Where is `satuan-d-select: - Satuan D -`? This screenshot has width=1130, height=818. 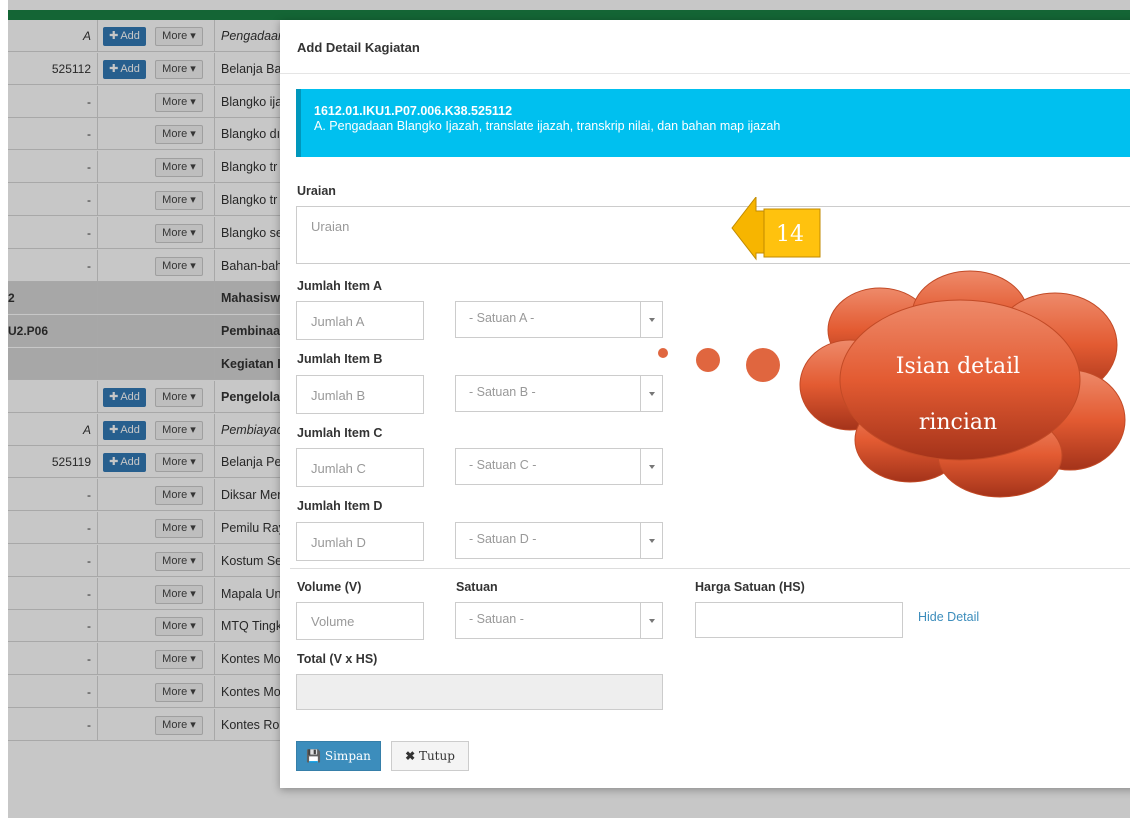
satuan-d-select: - Satuan D - is located at coordinates (559, 540).